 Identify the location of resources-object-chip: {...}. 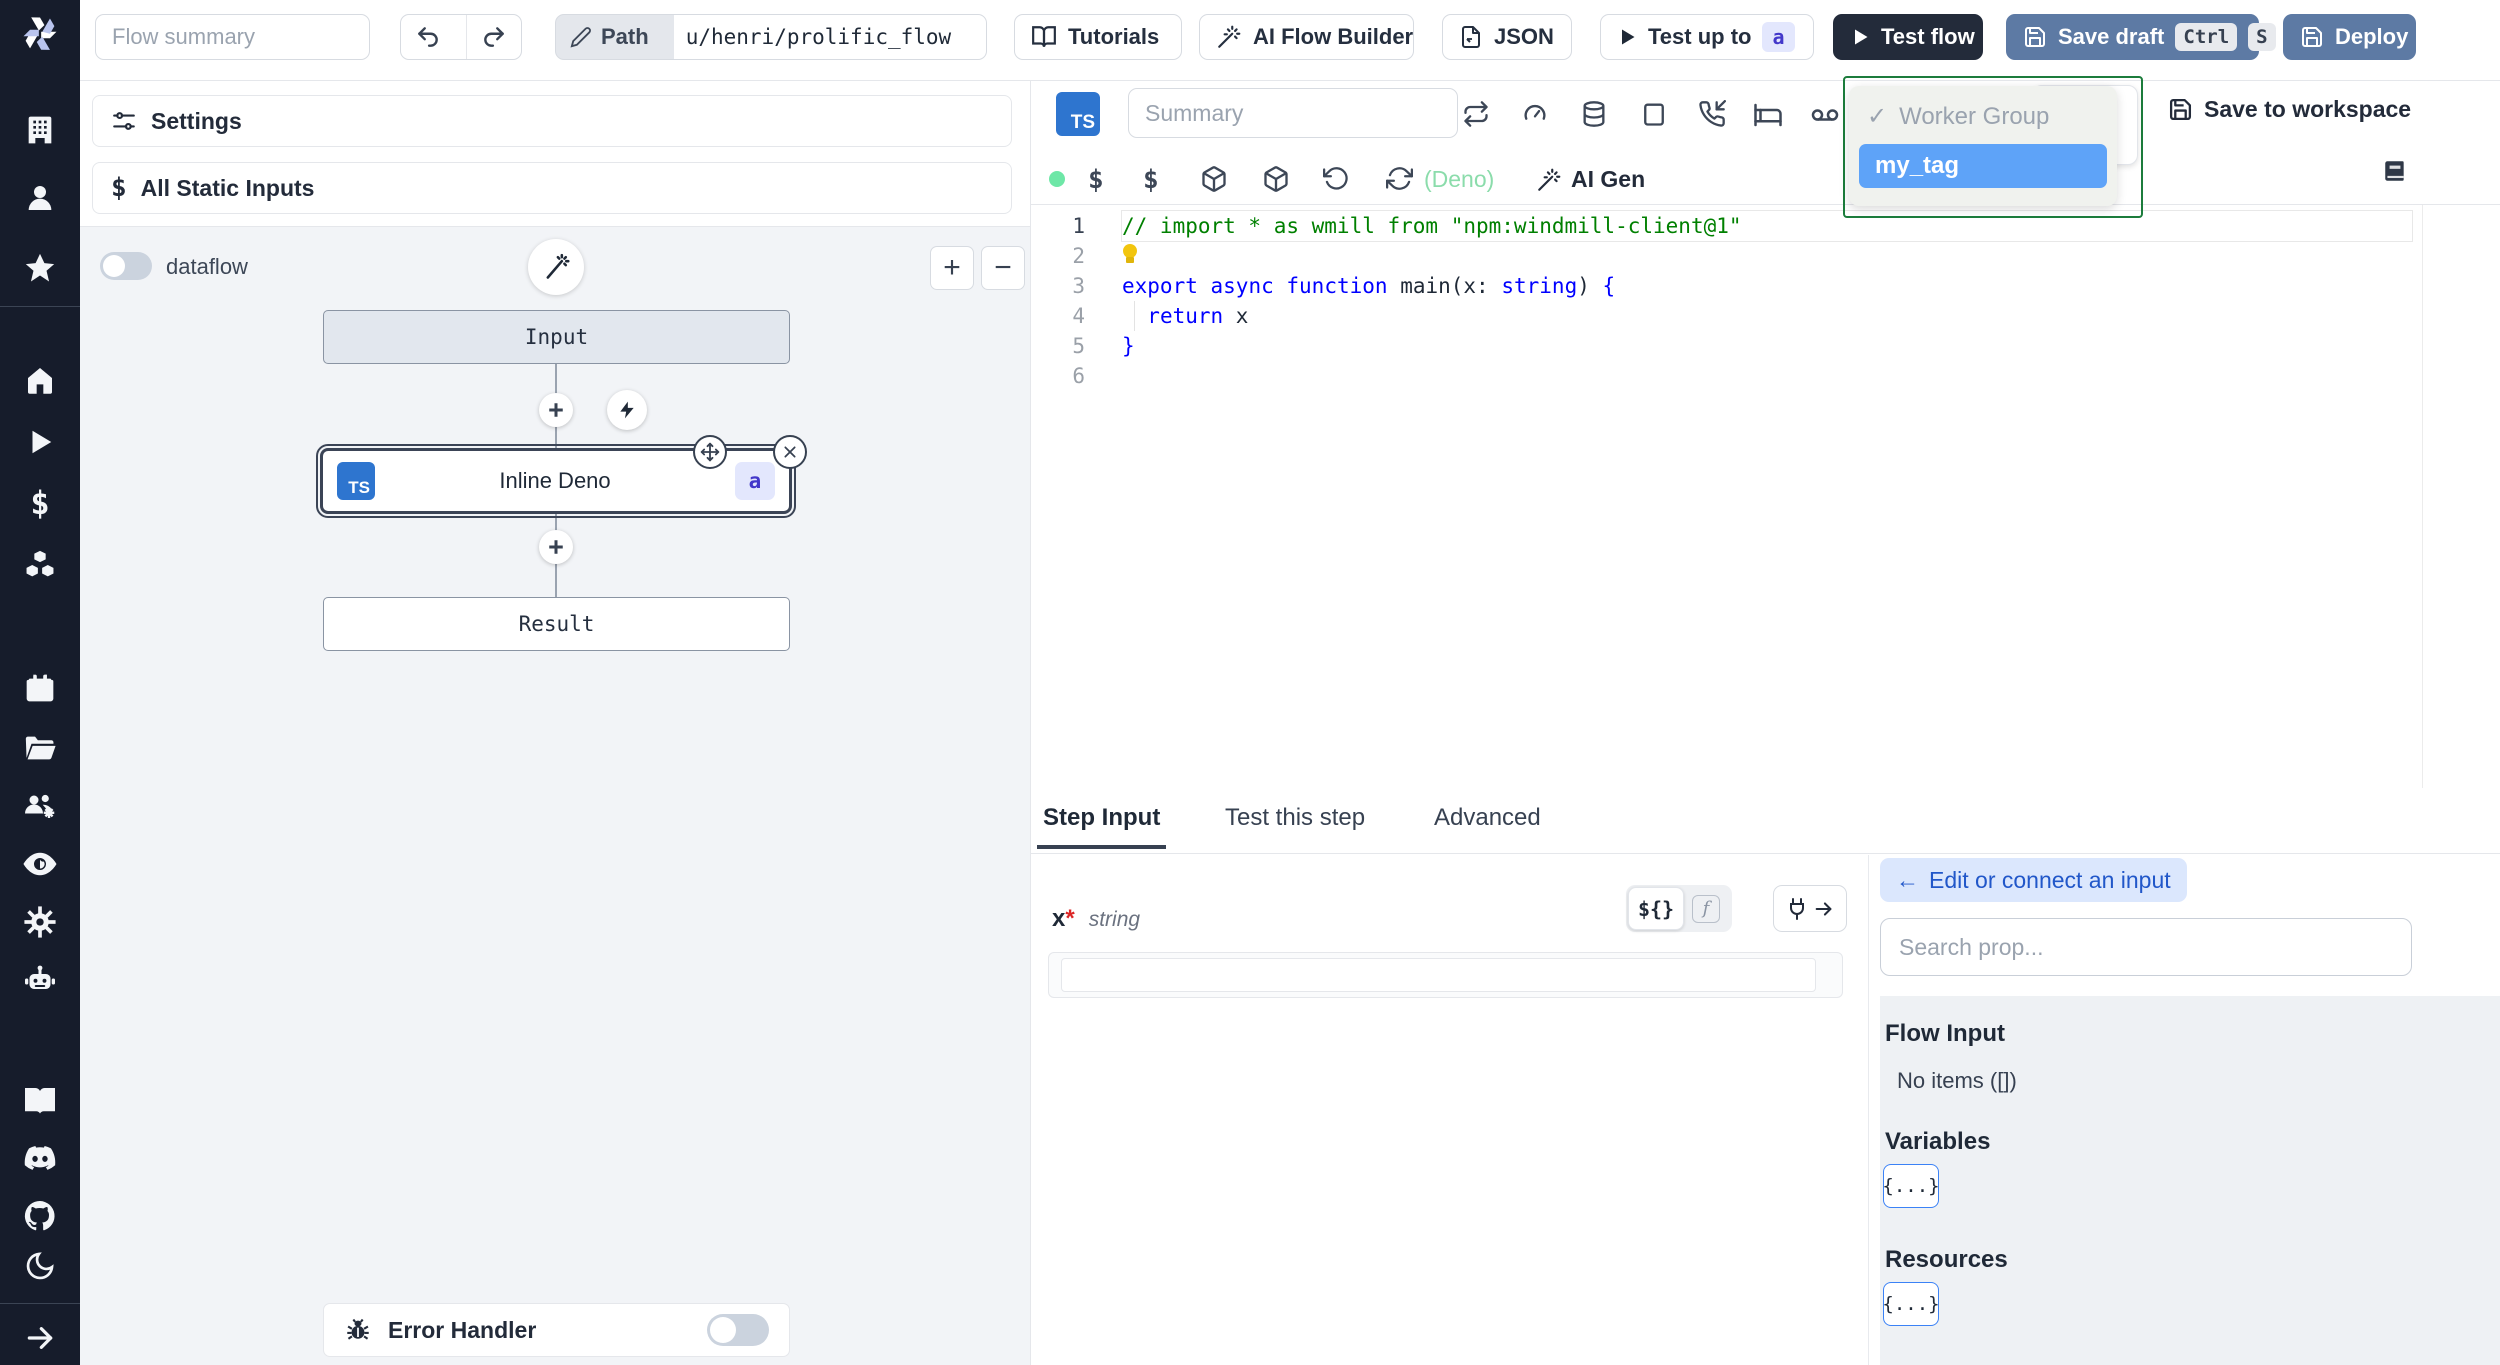
(1911, 1304).